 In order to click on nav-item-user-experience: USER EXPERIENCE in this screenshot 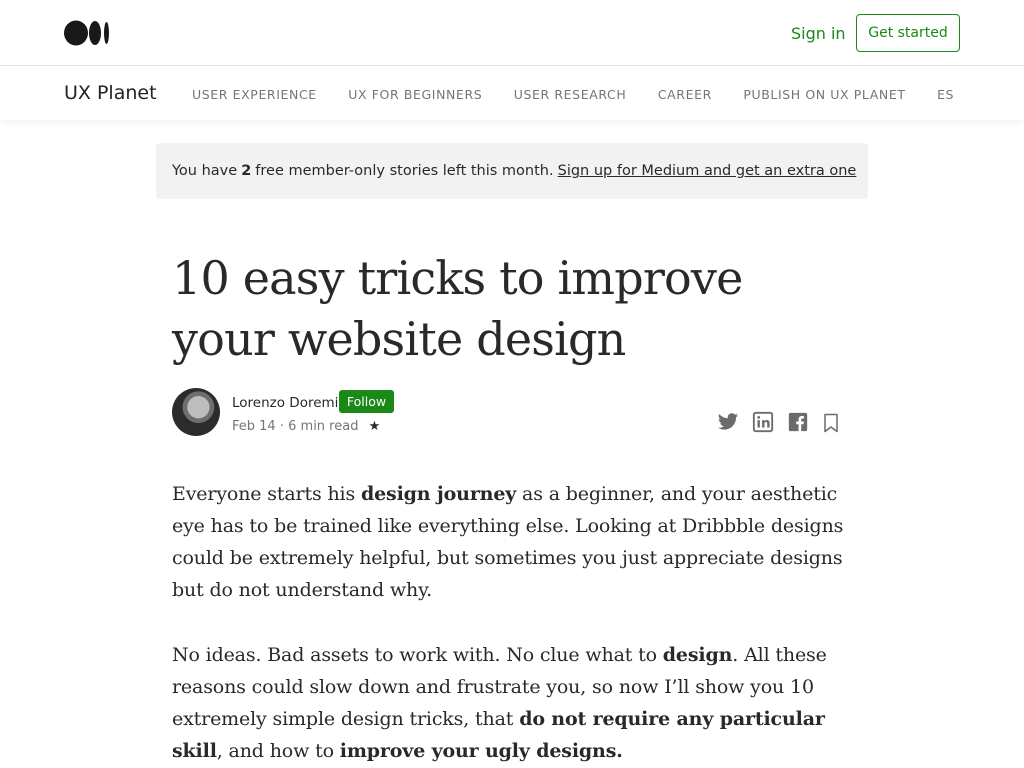, I will do `click(254, 94)`.